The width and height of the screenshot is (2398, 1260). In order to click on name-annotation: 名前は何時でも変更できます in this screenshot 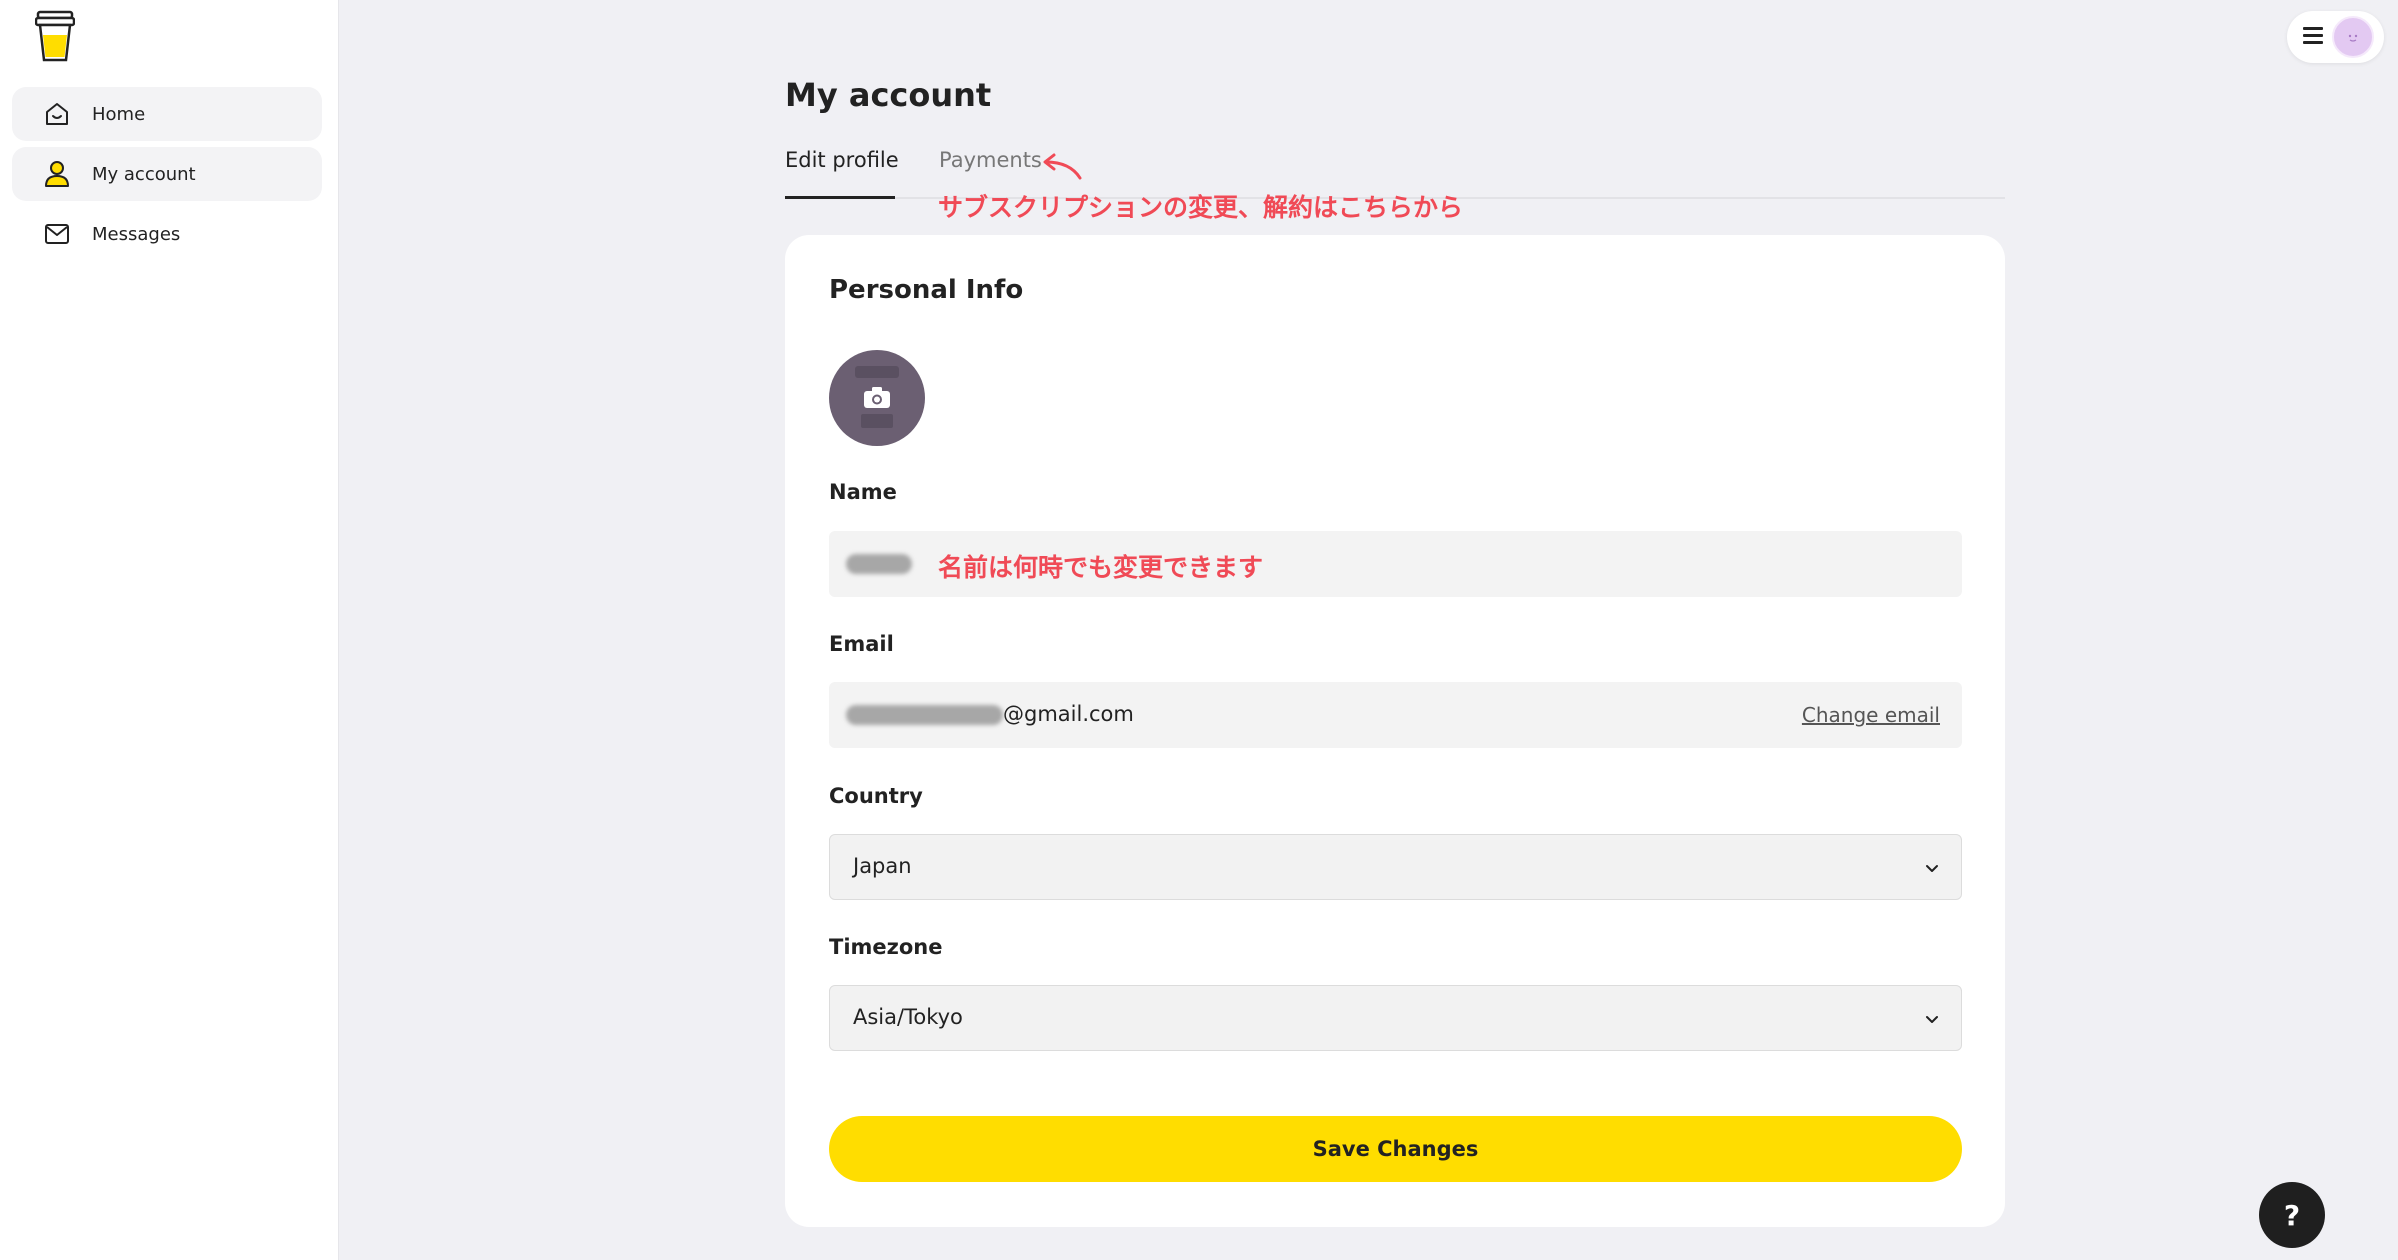, I will do `click(1101, 567)`.